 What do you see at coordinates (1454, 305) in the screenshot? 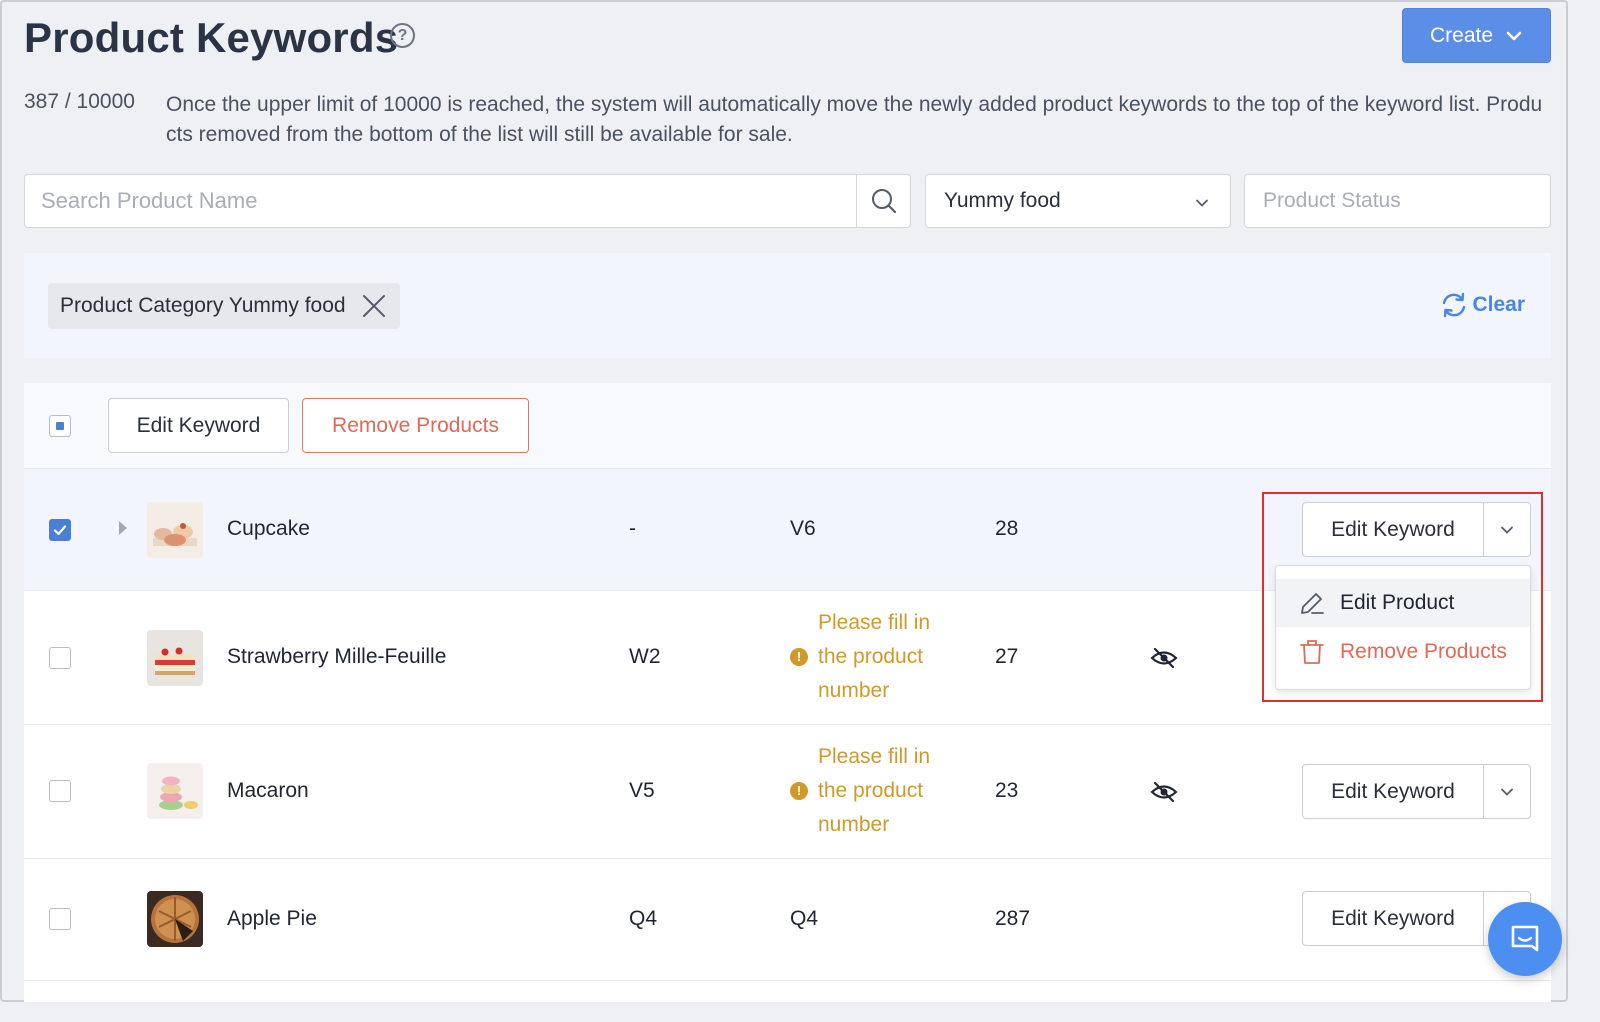
I see `refresh-icon` at bounding box center [1454, 305].